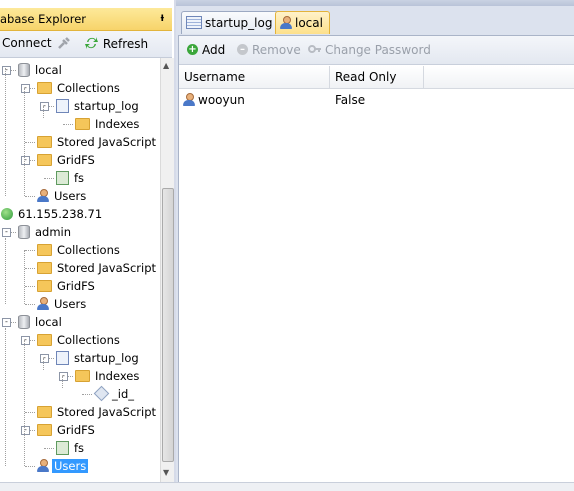 The image size is (574, 491). I want to click on change-password-label: Change Password, so click(378, 50).